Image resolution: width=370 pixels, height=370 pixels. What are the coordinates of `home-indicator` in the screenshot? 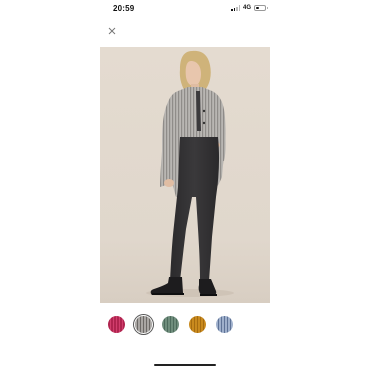 It's located at (185, 365).